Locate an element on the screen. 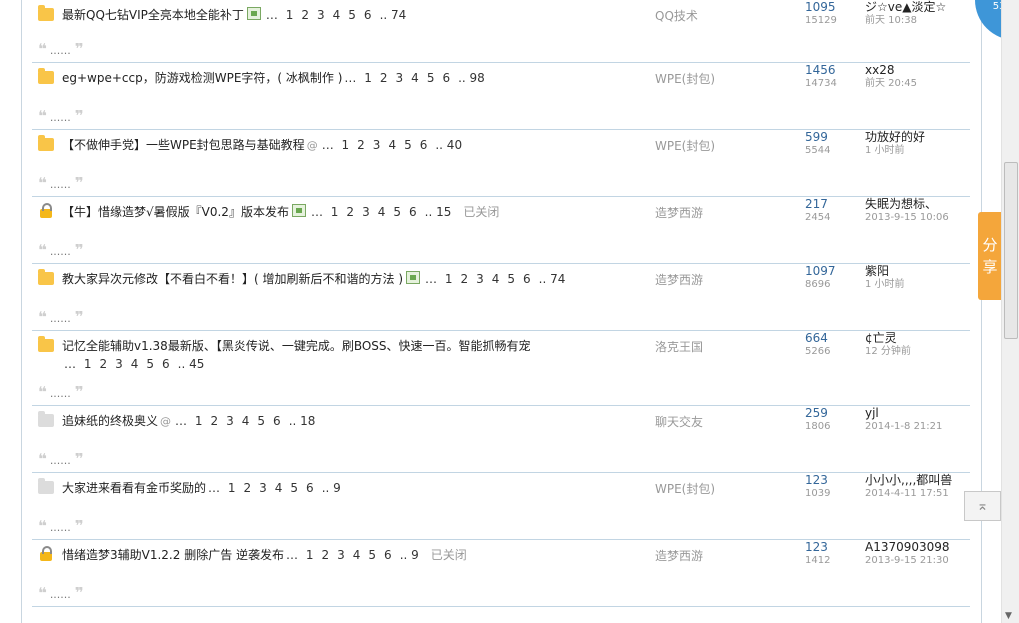  last-post-time: 前天 20:45 is located at coordinates (891, 84).